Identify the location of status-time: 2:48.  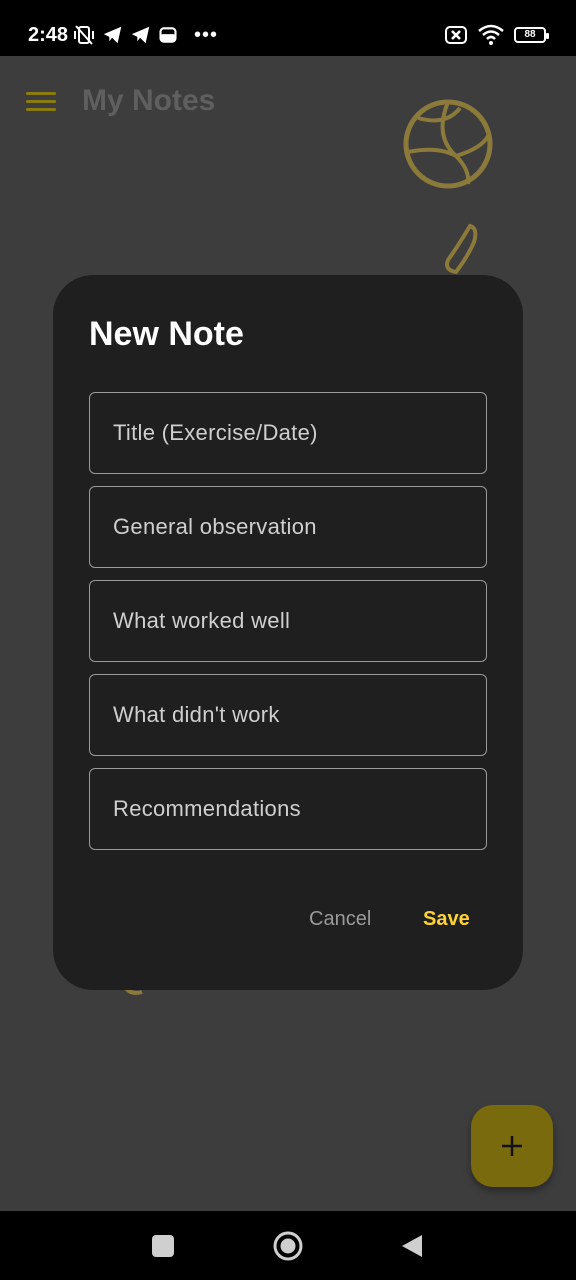
(48, 35).